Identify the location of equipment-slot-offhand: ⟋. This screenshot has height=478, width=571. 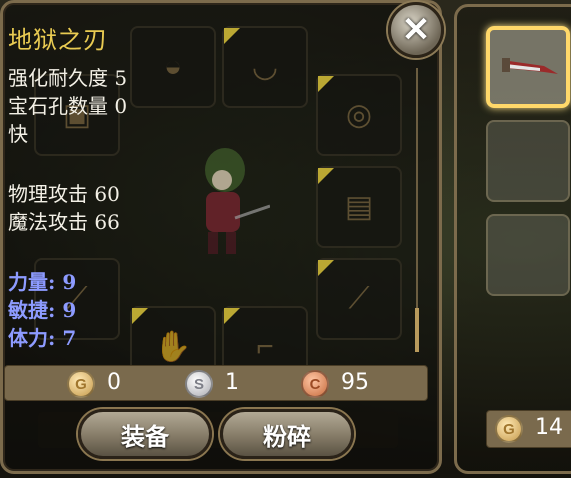
(359, 299).